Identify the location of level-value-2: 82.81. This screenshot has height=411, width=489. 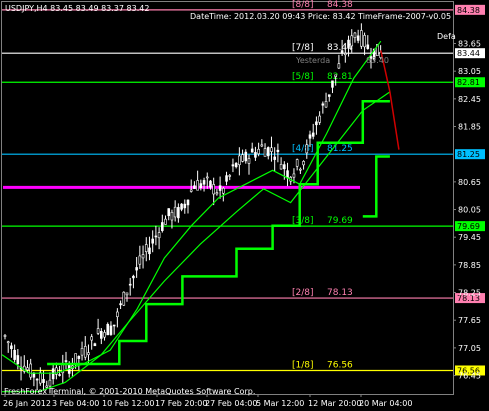
(340, 77).